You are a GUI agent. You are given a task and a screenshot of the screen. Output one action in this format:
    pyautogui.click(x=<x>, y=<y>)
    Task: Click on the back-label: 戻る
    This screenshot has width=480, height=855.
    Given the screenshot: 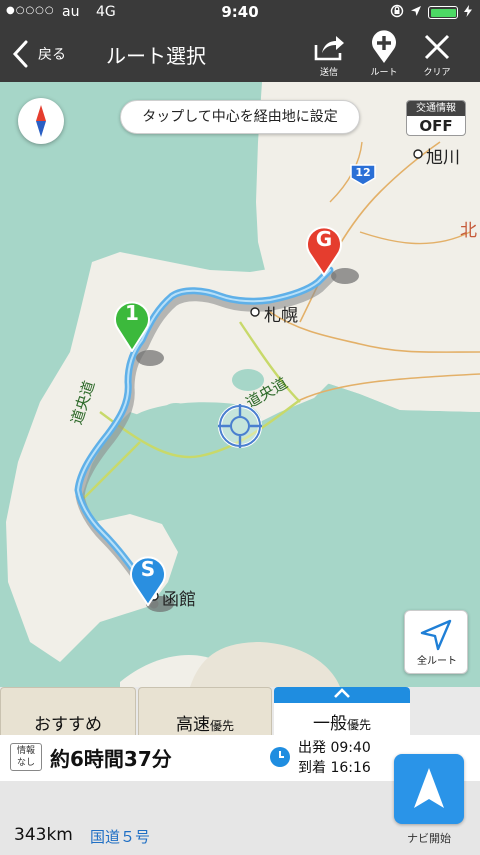 What is the action you would take?
    pyautogui.click(x=52, y=55)
    